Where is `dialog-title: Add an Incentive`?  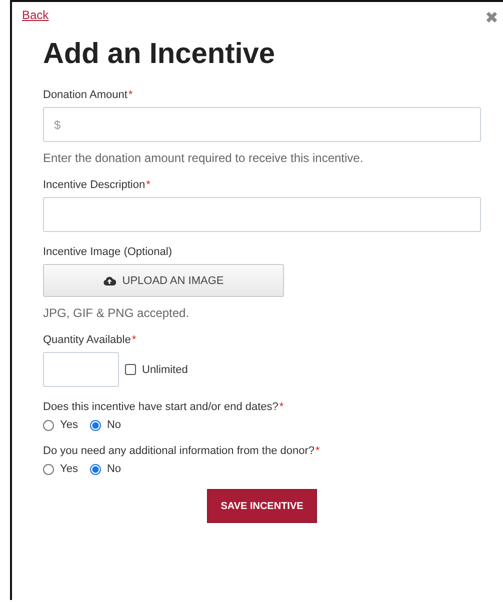
dialog-title: Add an Incentive is located at coordinates (159, 55).